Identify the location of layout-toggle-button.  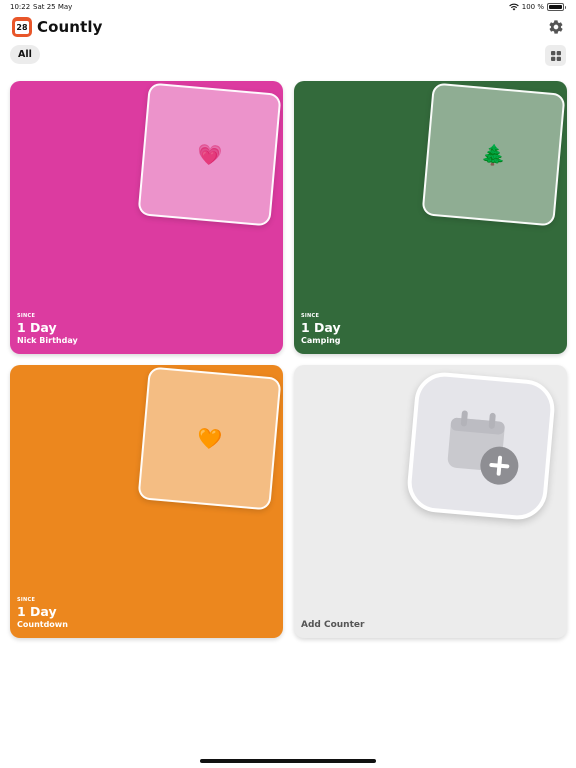
(555, 55).